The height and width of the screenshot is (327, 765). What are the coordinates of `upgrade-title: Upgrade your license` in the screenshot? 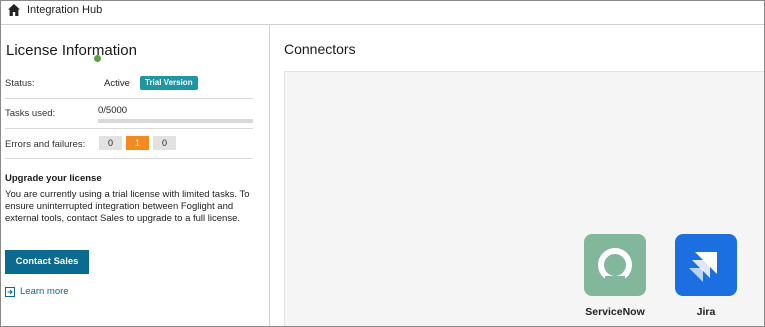 It's located at (53, 178).